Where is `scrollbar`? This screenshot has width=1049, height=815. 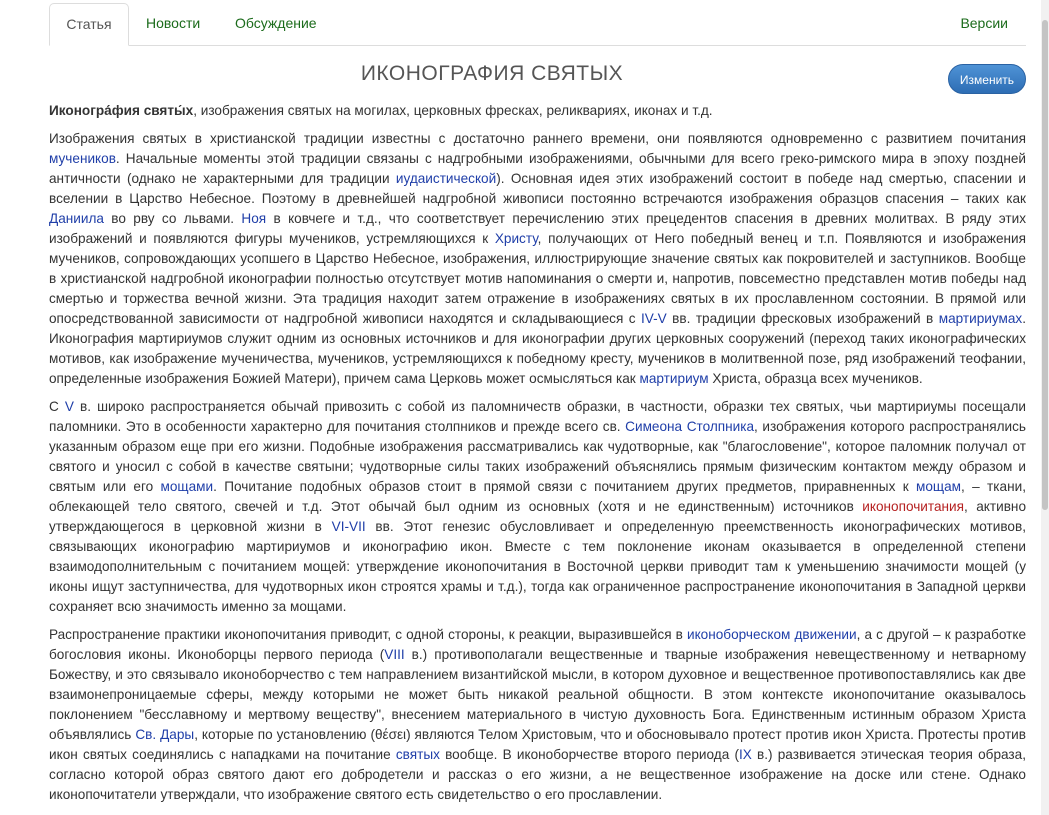 scrollbar is located at coordinates (1045, 407).